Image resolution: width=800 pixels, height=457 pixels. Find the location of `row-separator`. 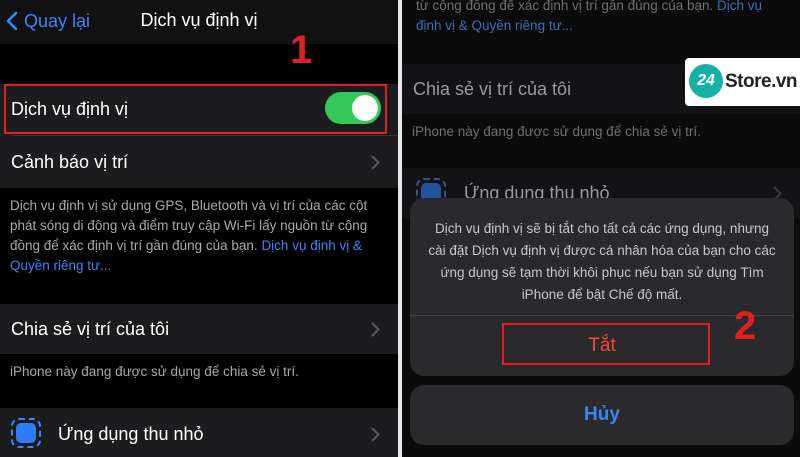

row-separator is located at coordinates (204, 135).